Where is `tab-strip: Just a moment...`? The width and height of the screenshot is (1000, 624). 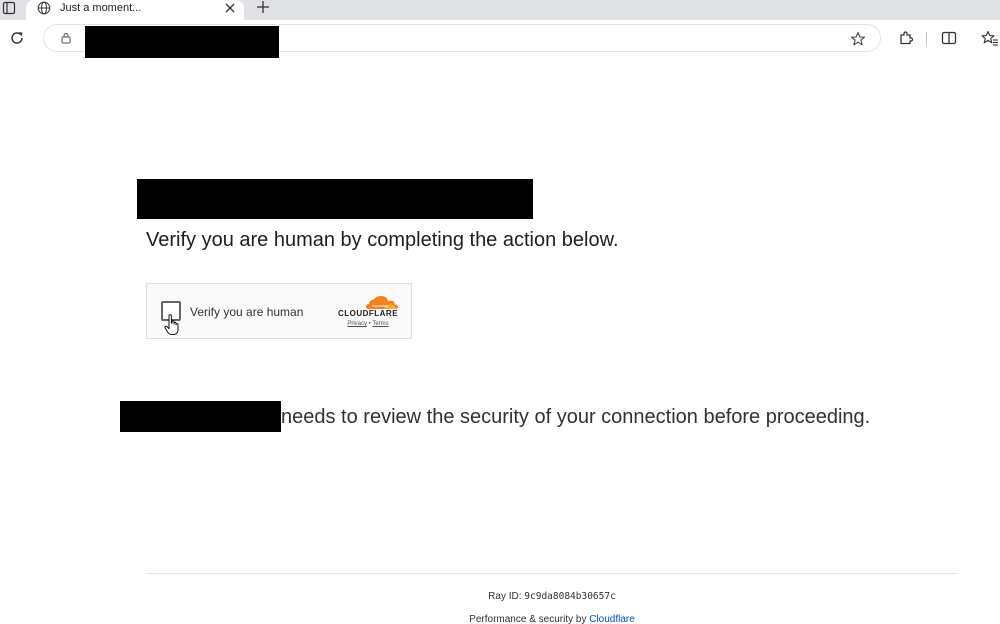 tab-strip: Just a moment... is located at coordinates (500, 10).